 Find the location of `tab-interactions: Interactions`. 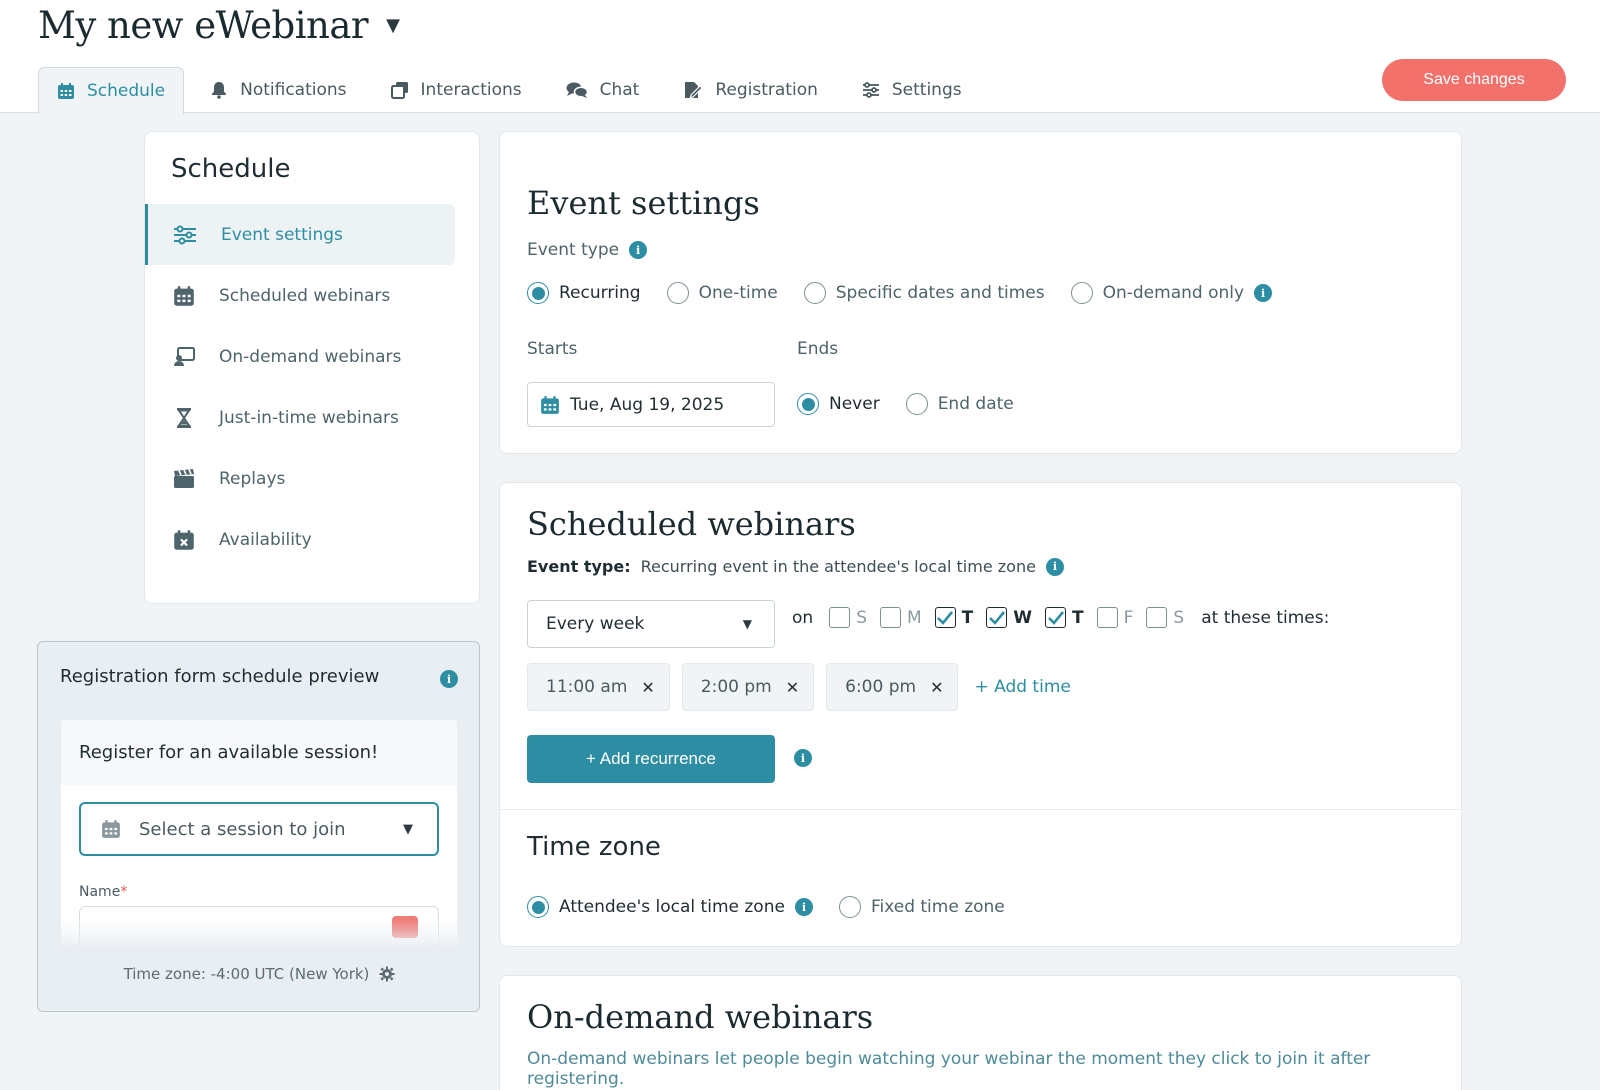

tab-interactions: Interactions is located at coordinates (456, 90).